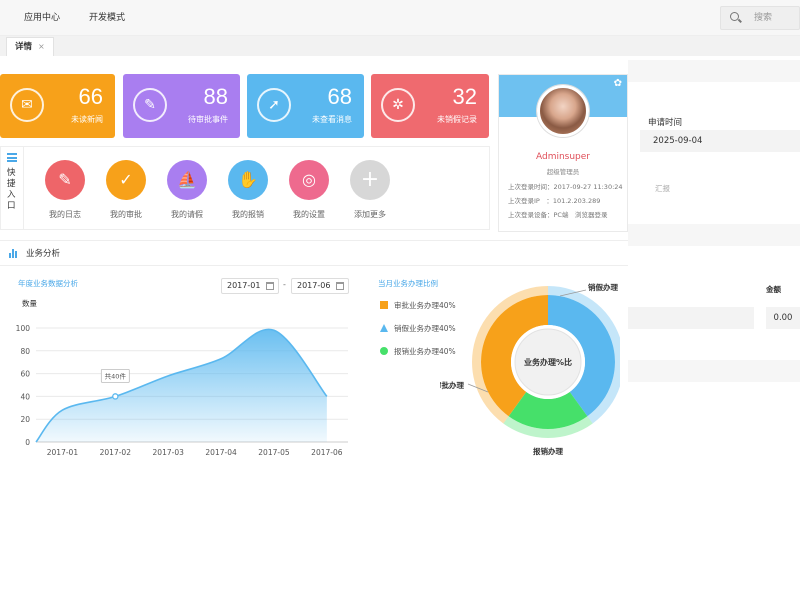 The image size is (800, 600). I want to click on tooltip-label: 共40件, so click(116, 375).